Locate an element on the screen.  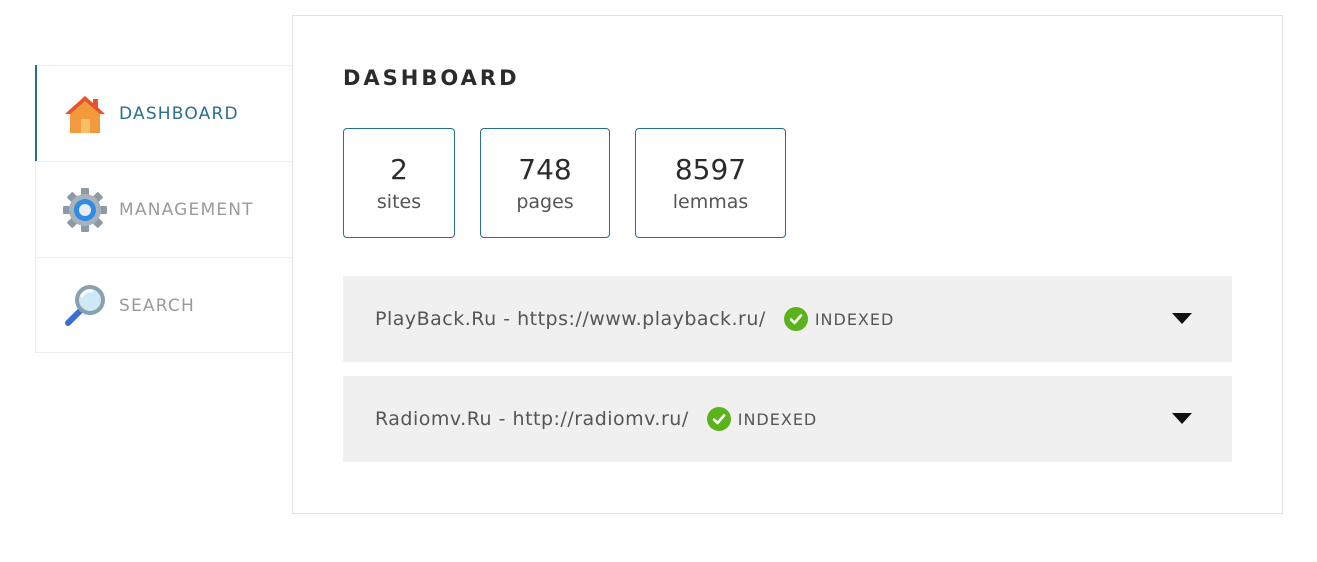
sidebar-item-label: DASHBOARD is located at coordinates (179, 113).